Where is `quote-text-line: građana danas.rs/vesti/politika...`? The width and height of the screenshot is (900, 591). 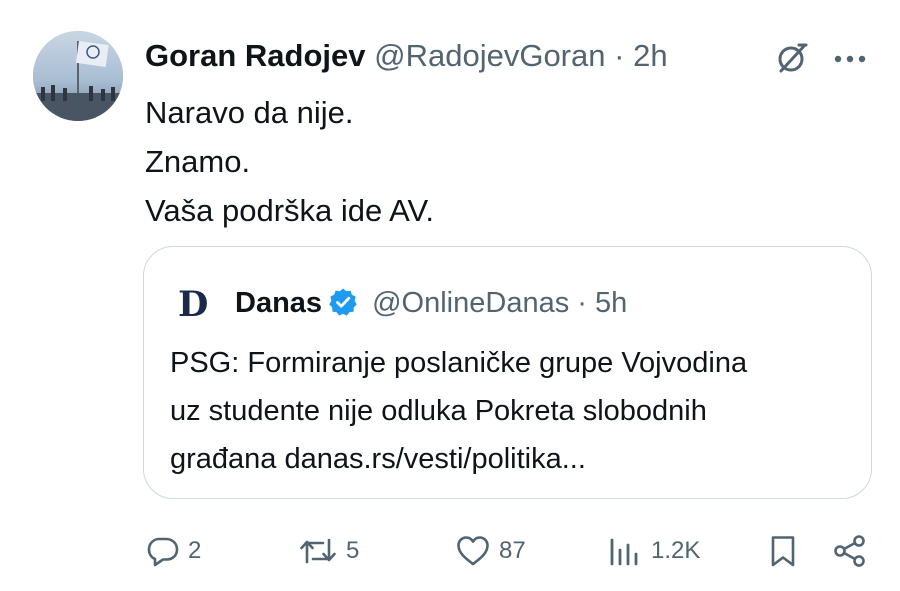
quote-text-line: građana danas.rs/vesti/politika... is located at coordinates (378, 459).